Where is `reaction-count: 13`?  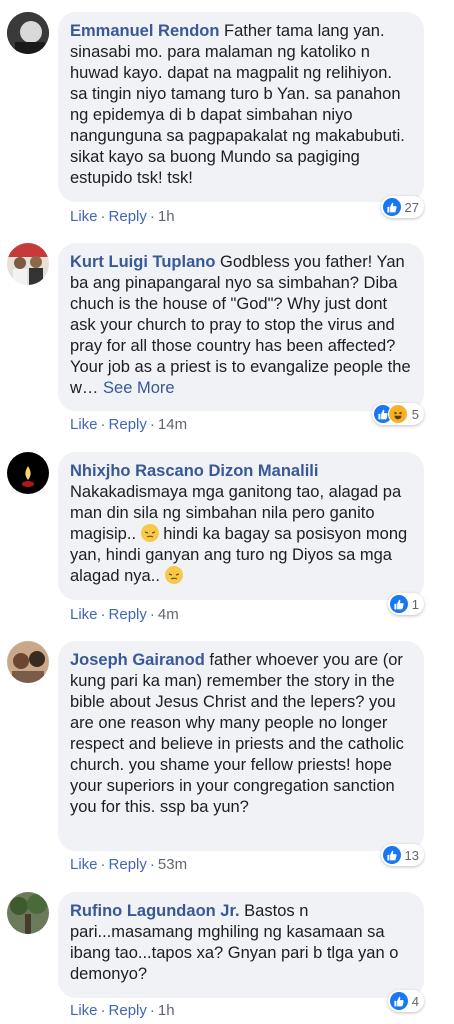 reaction-count: 13 is located at coordinates (411, 855).